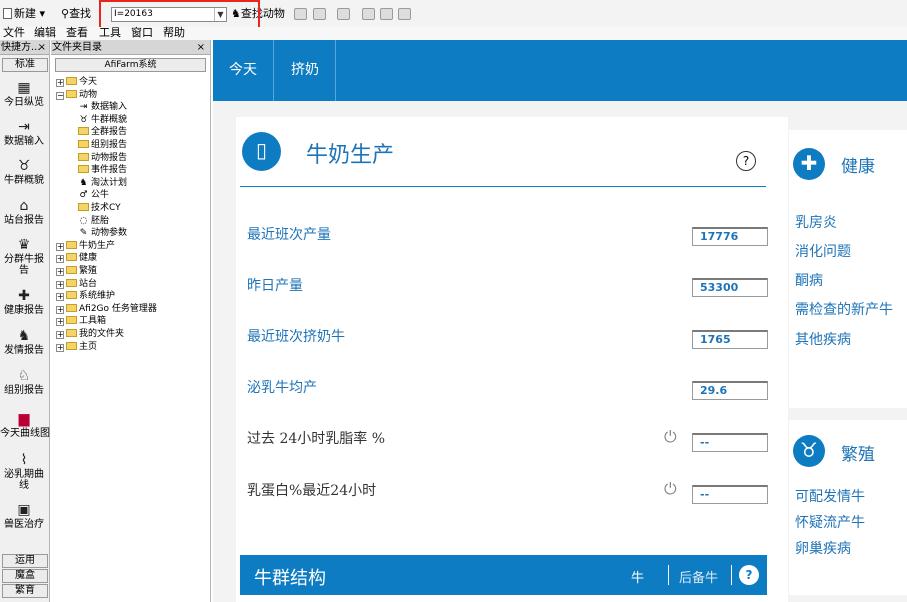 The width and height of the screenshot is (907, 602). What do you see at coordinates (85, 246) in the screenshot?
I see `tree-item: + 牛奶生产` at bounding box center [85, 246].